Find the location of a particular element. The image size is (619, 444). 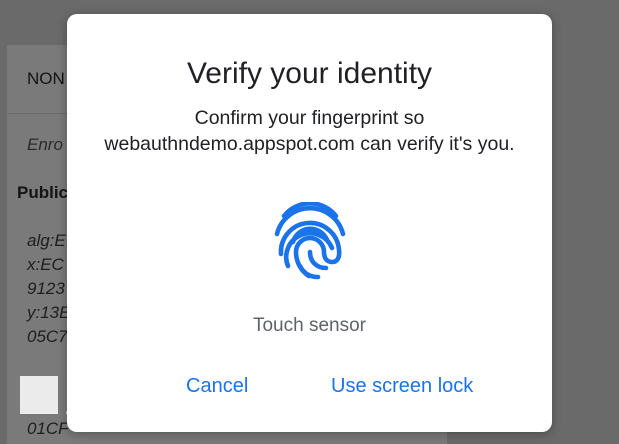

use-screen-lock-button: Use screen lock is located at coordinates (402, 386).